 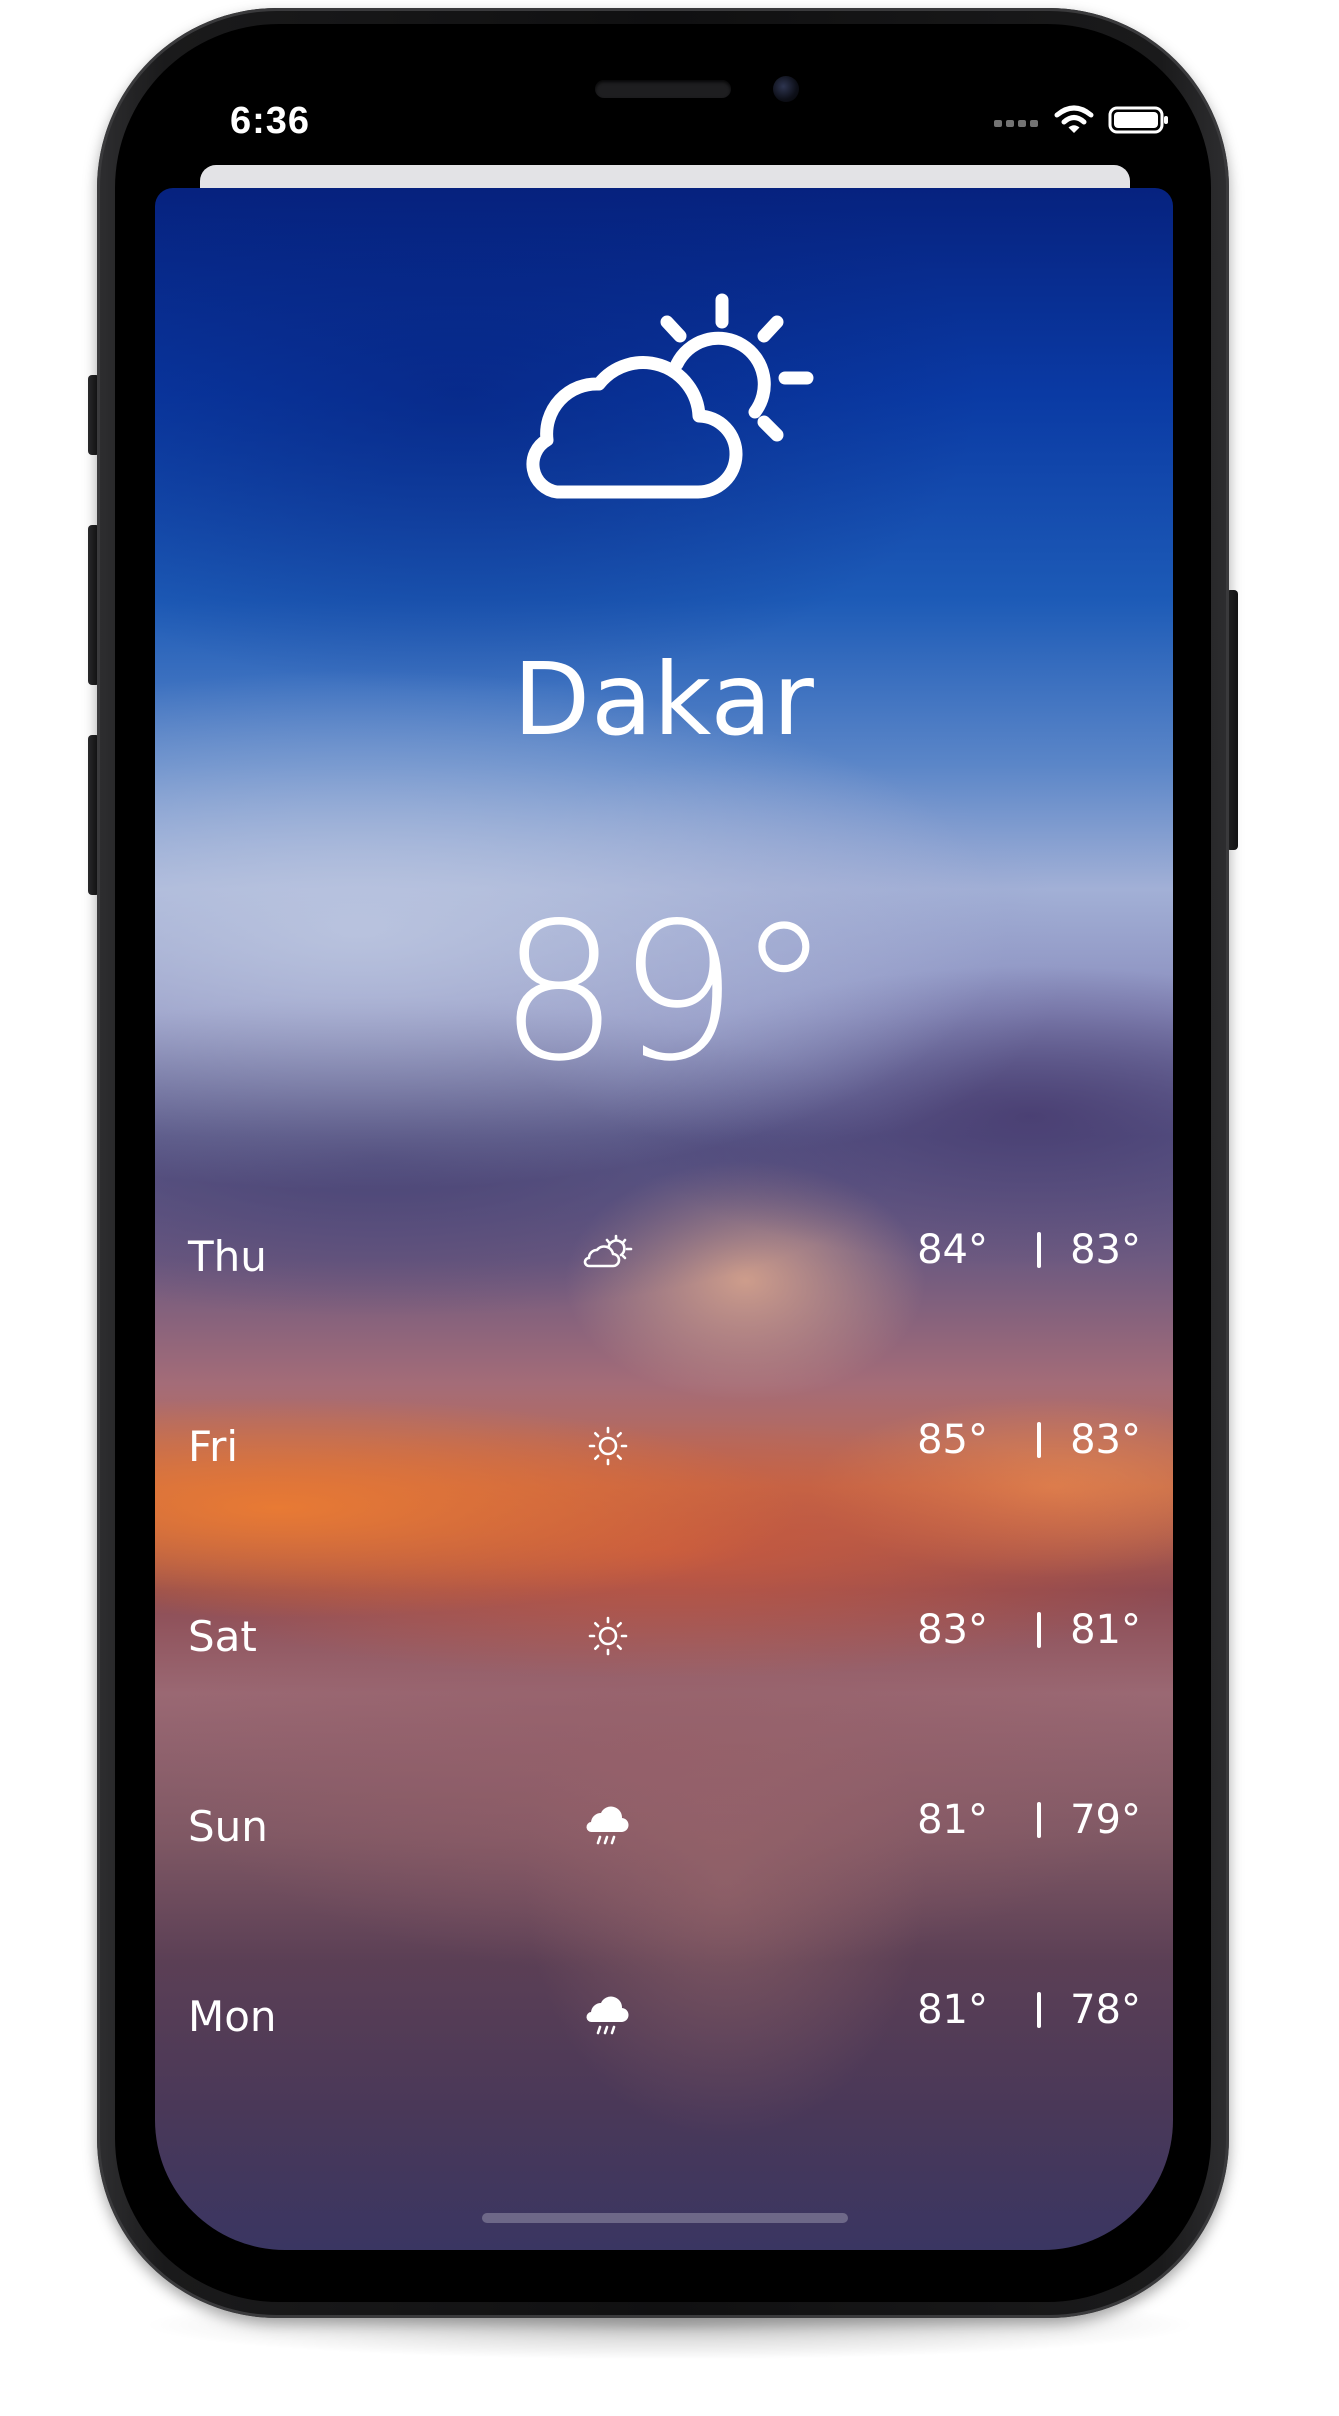 I want to click on city-name: Dakar, so click(x=664, y=699).